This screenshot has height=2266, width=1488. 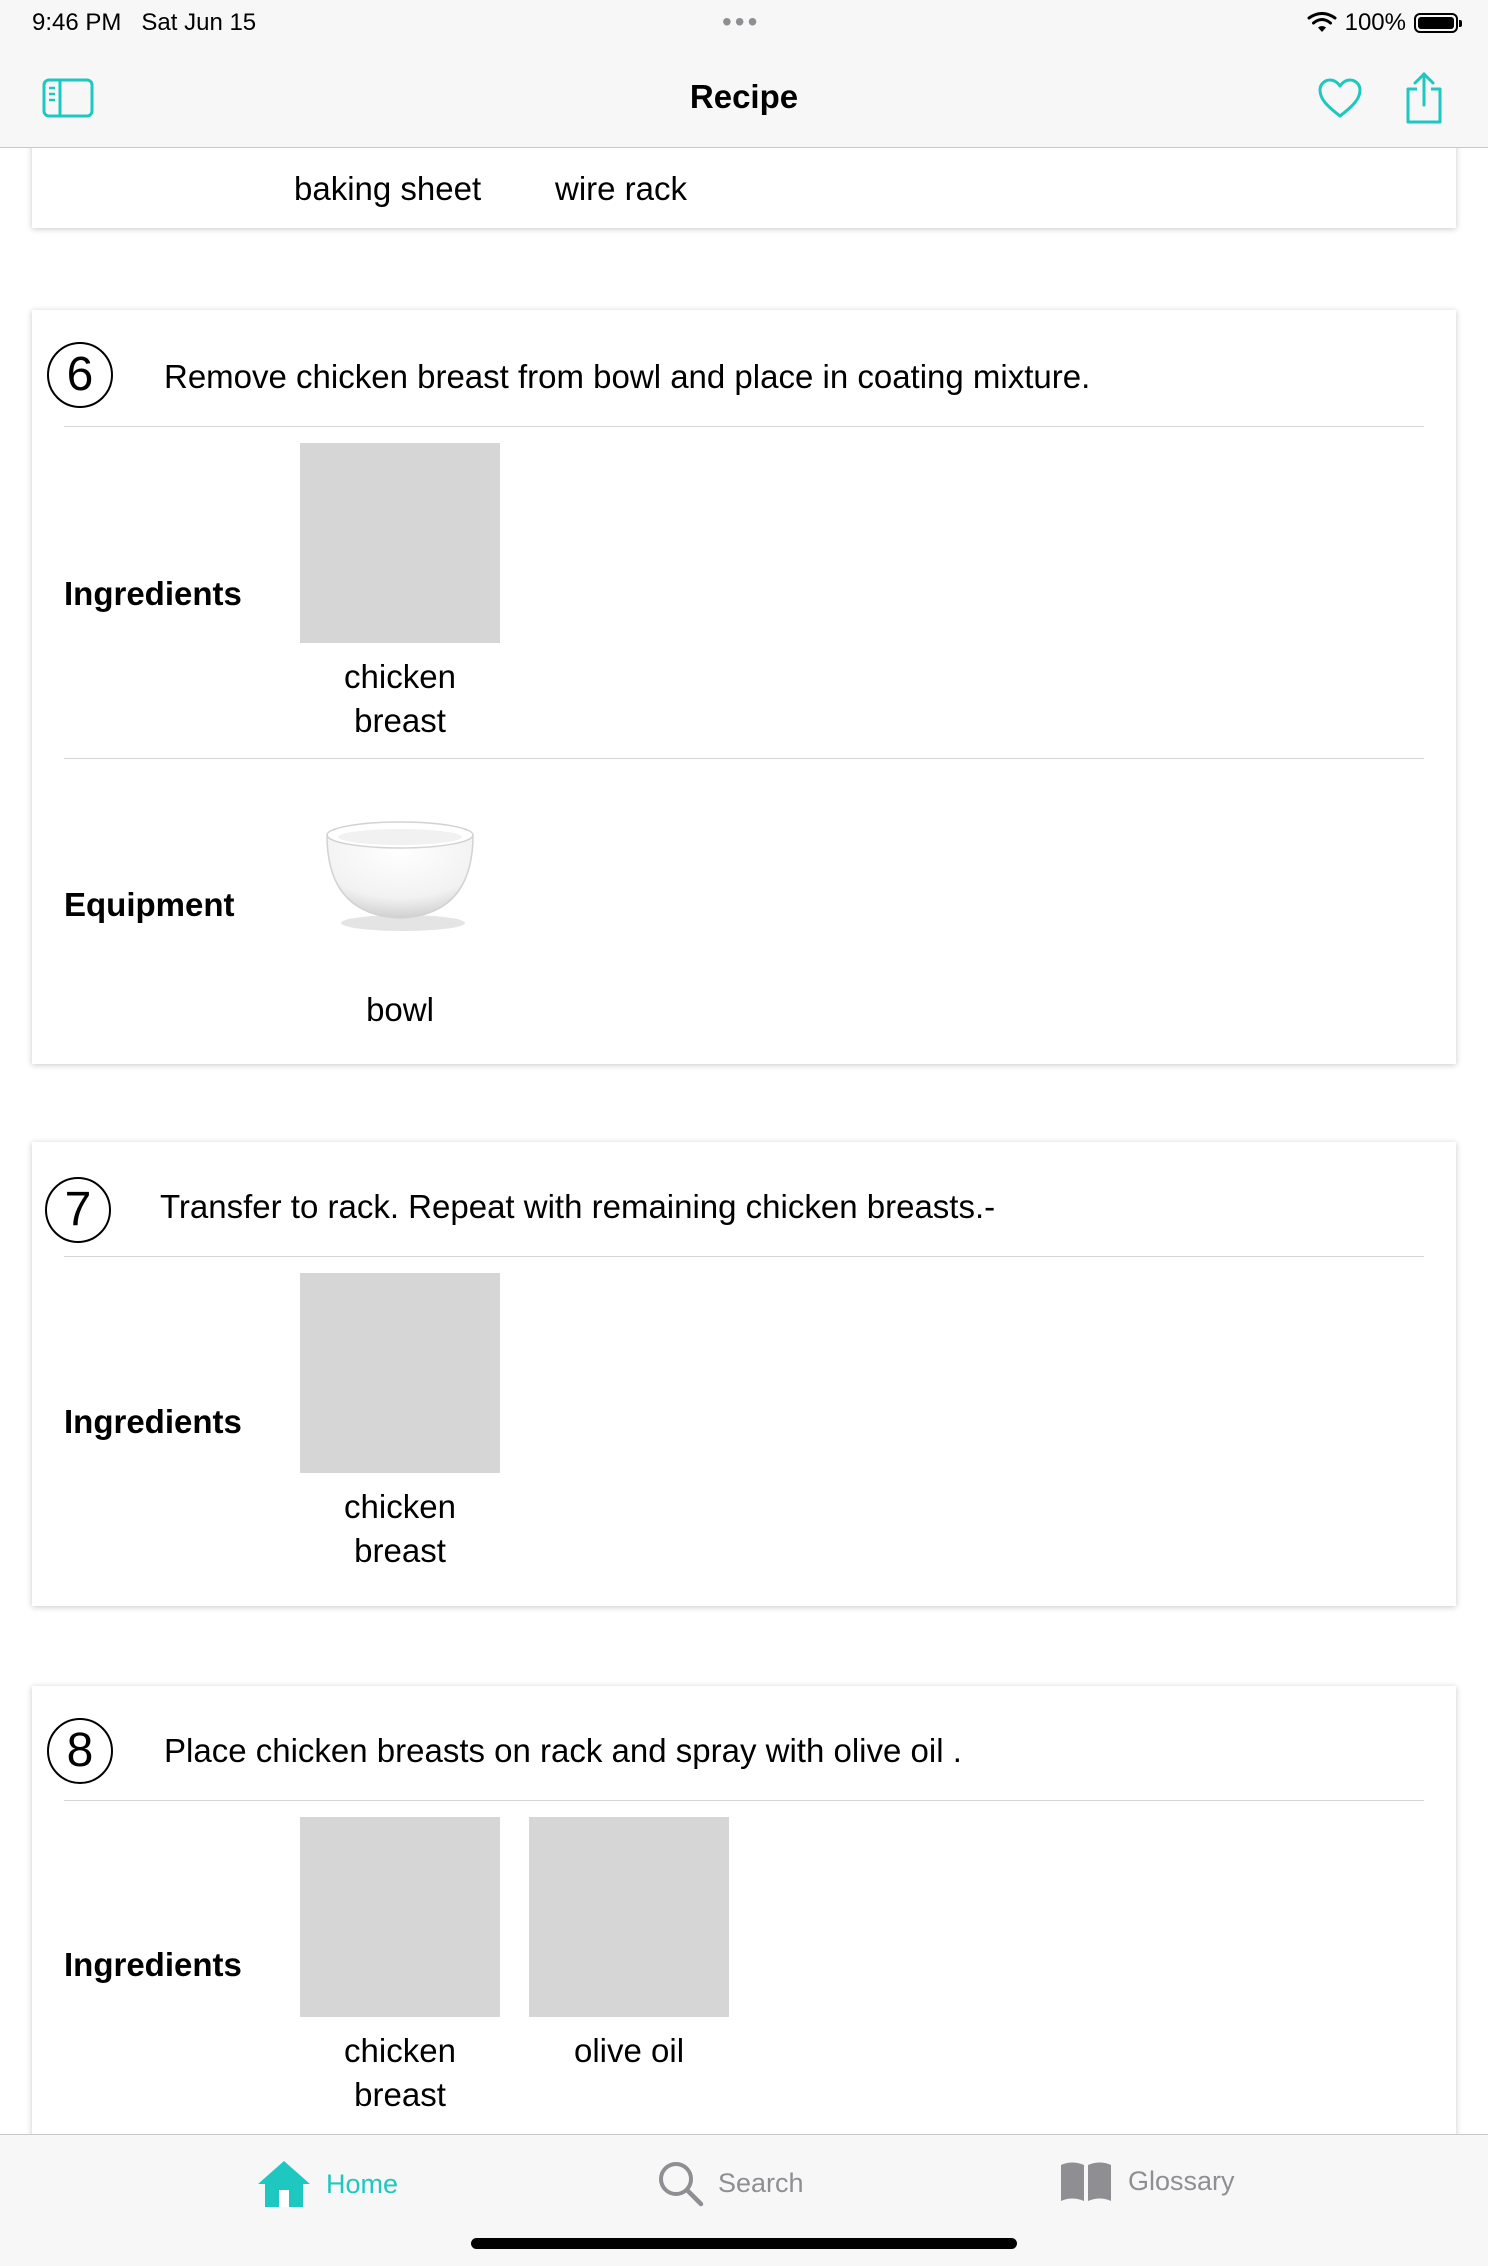 What do you see at coordinates (741, 22) in the screenshot?
I see `multitasking-dots-icon: •••` at bounding box center [741, 22].